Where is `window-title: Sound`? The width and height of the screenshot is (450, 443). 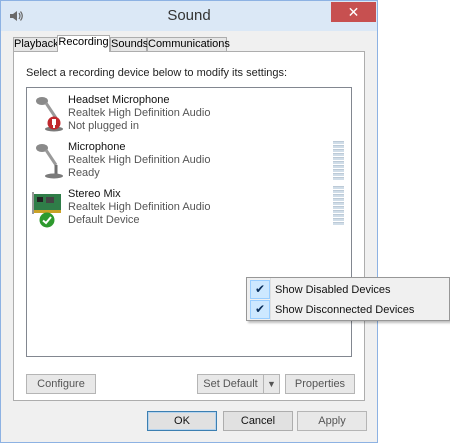 window-title: Sound is located at coordinates (189, 15).